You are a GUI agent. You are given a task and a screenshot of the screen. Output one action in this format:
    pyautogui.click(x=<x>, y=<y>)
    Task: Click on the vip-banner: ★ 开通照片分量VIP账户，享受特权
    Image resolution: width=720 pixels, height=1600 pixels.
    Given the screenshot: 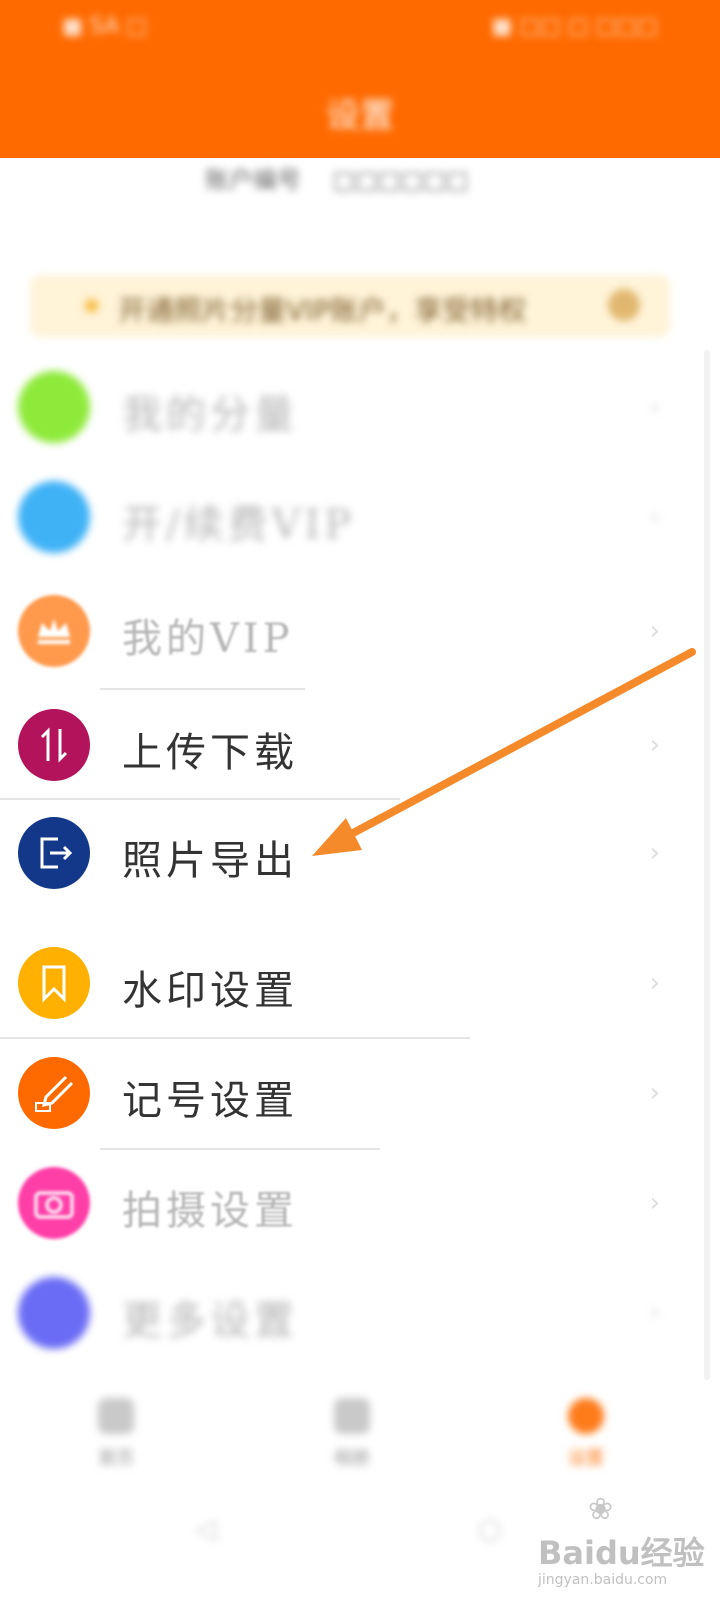 What is the action you would take?
    pyautogui.click(x=350, y=306)
    